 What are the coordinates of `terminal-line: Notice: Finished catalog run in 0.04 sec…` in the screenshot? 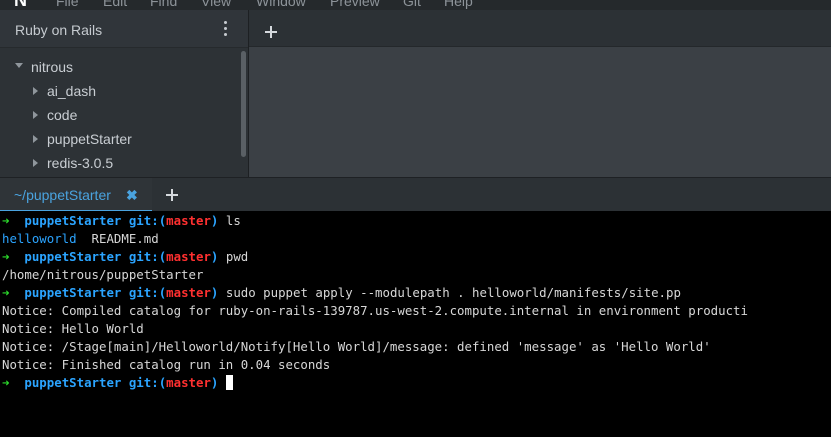 It's located at (166, 364).